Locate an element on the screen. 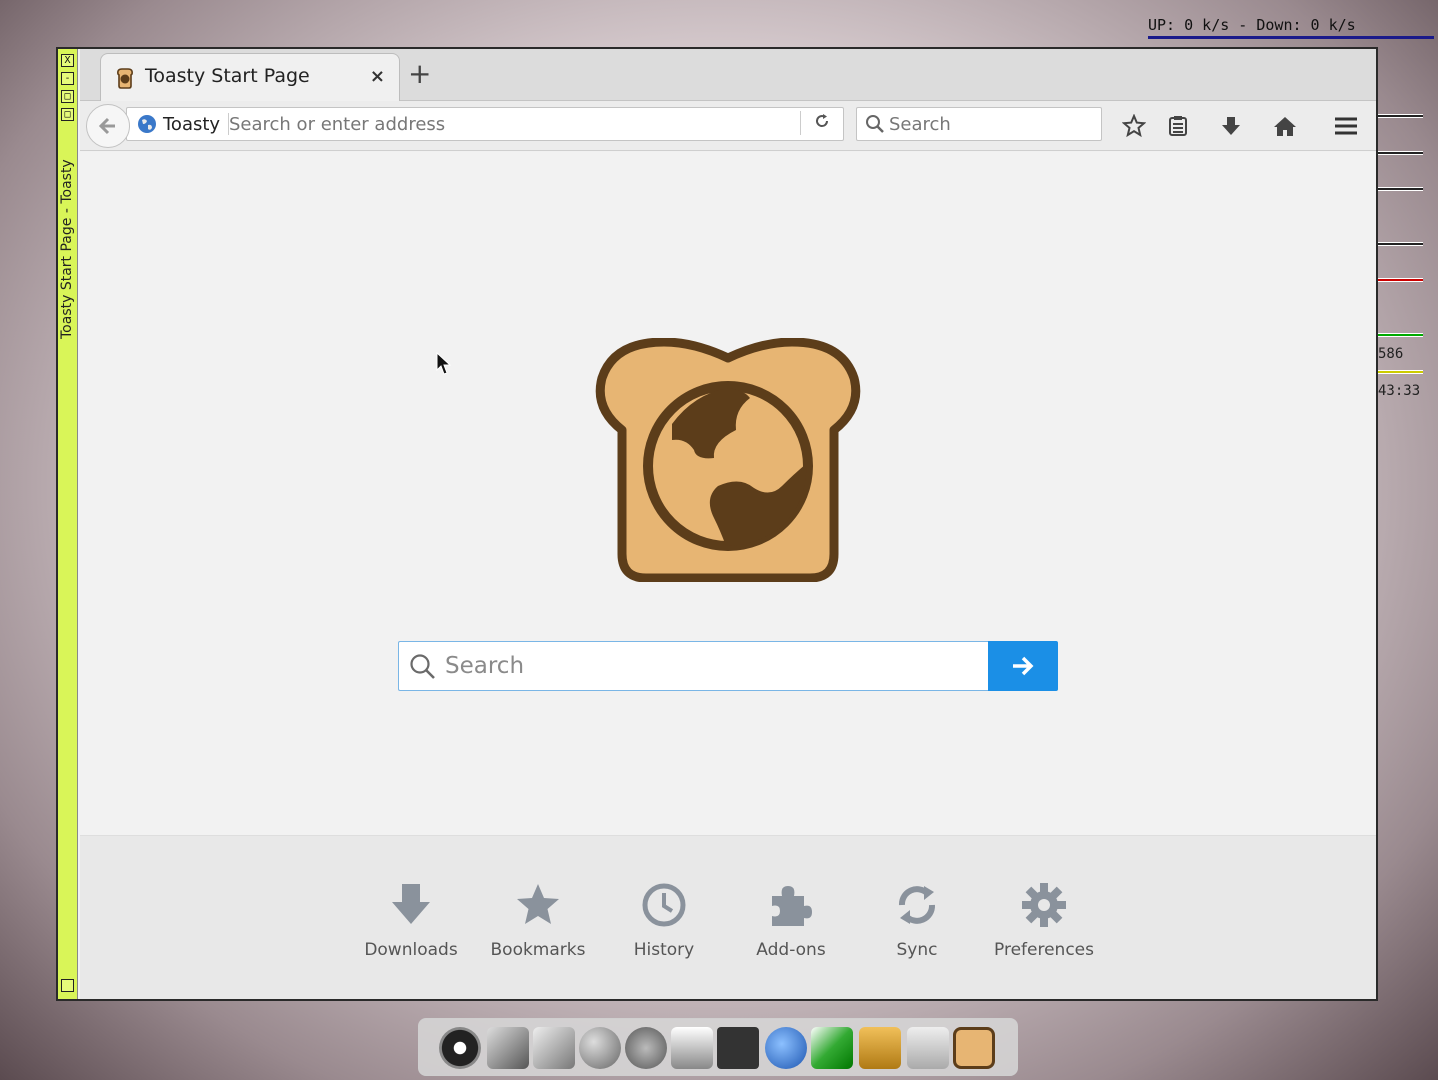 The width and height of the screenshot is (1438, 1080). gear-icon is located at coordinates (1044, 905).